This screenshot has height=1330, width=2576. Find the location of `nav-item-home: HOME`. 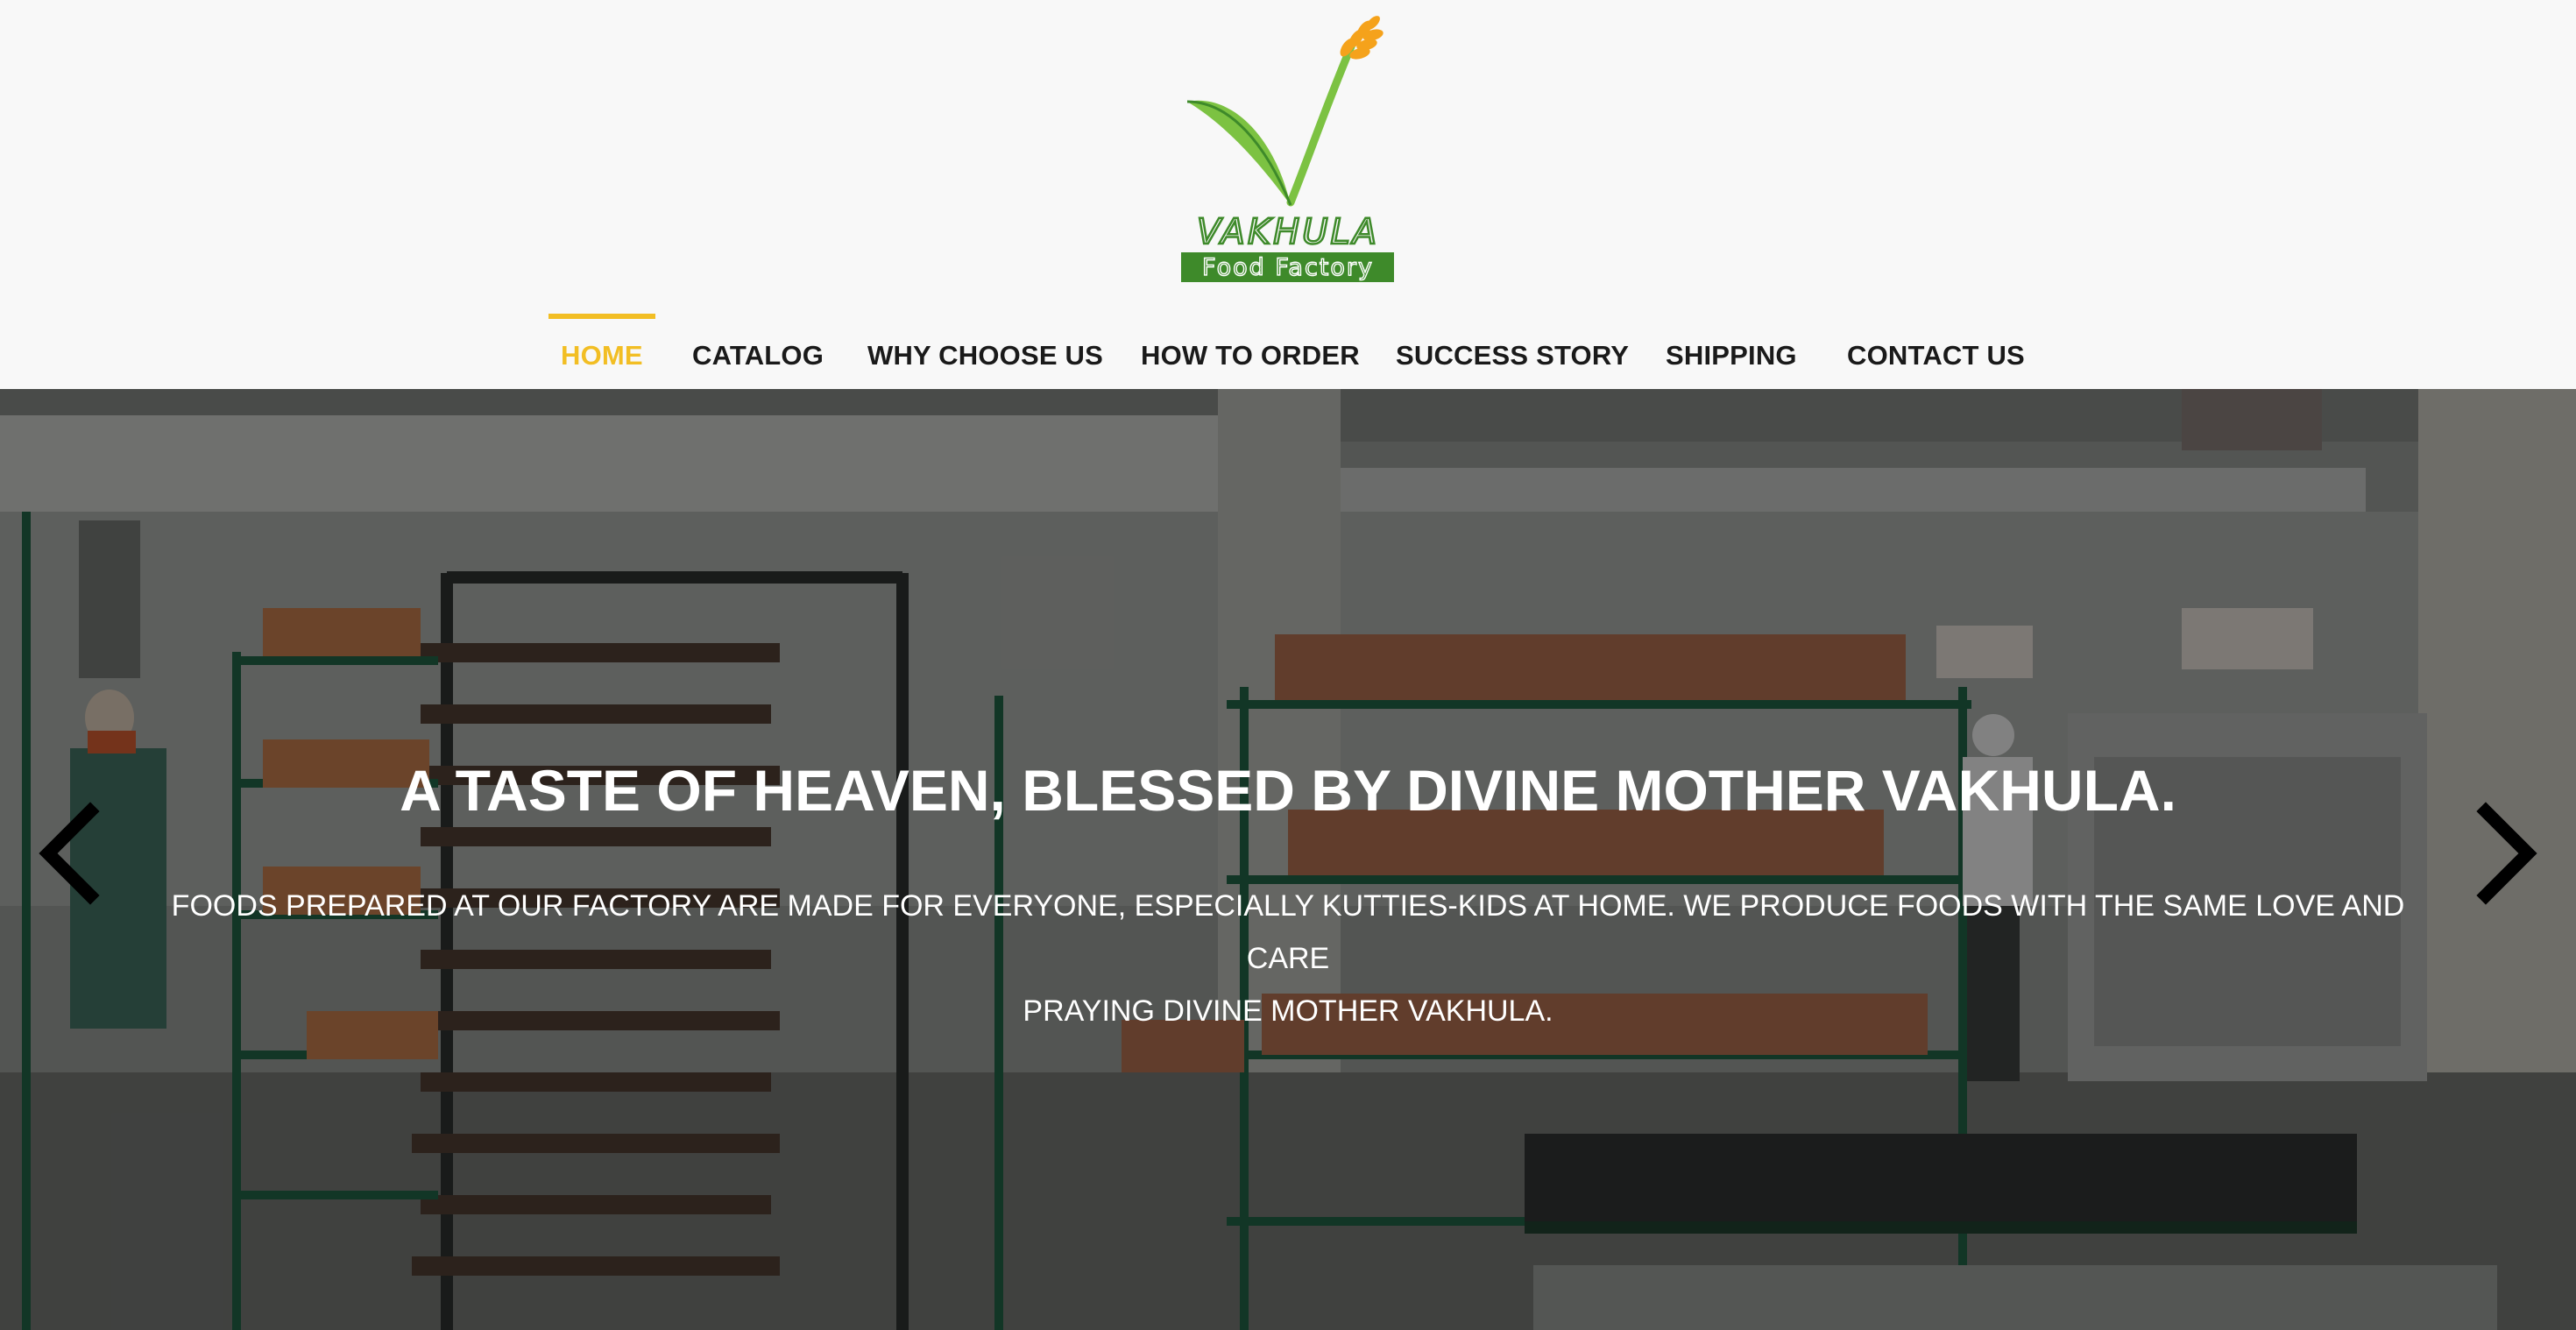

nav-item-home: HOME is located at coordinates (601, 351).